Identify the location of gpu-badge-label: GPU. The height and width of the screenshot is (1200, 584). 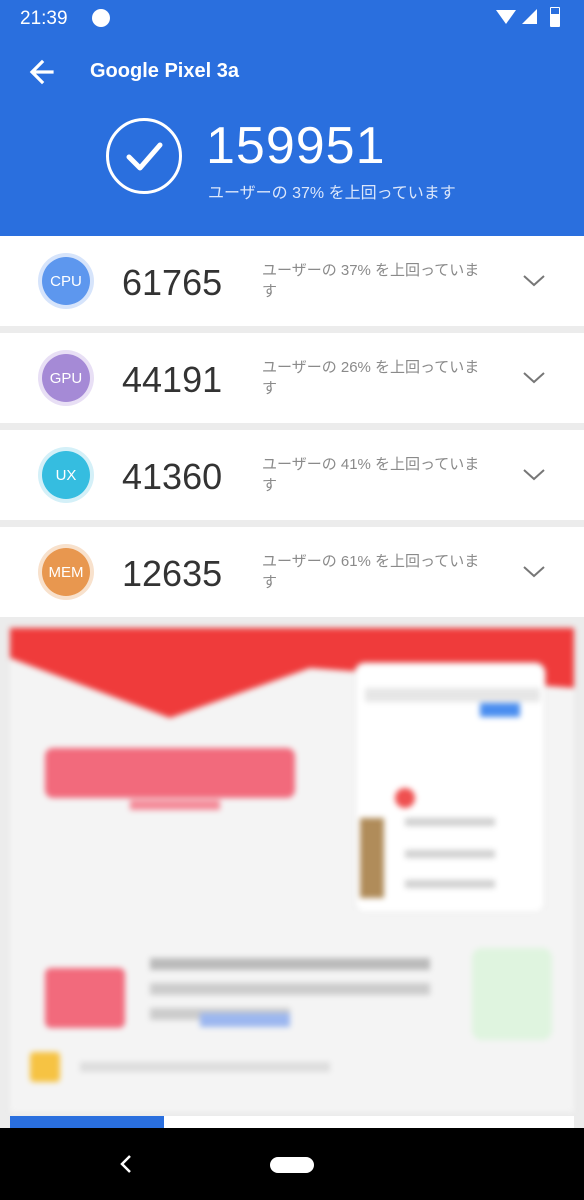
(66, 378).